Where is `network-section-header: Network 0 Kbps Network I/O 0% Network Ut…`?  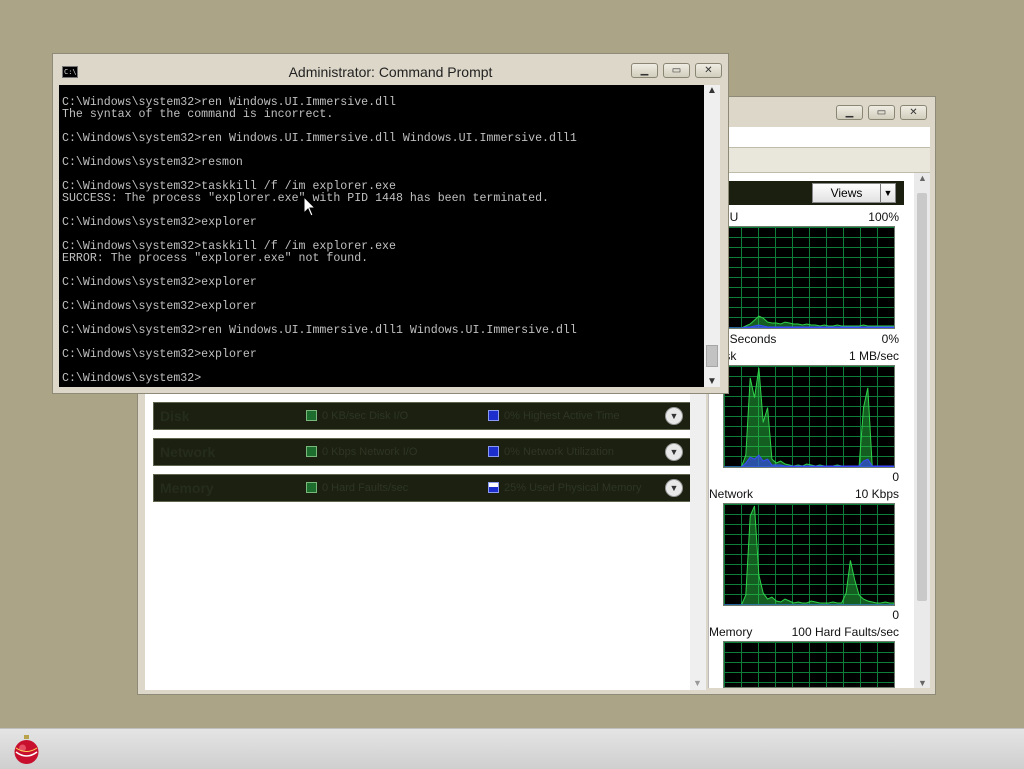 network-section-header: Network 0 Kbps Network I/O 0% Network Ut… is located at coordinates (423, 452).